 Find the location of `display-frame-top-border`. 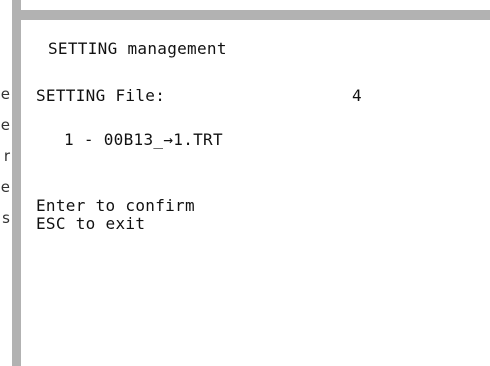

display-frame-top-border is located at coordinates (251, 15).